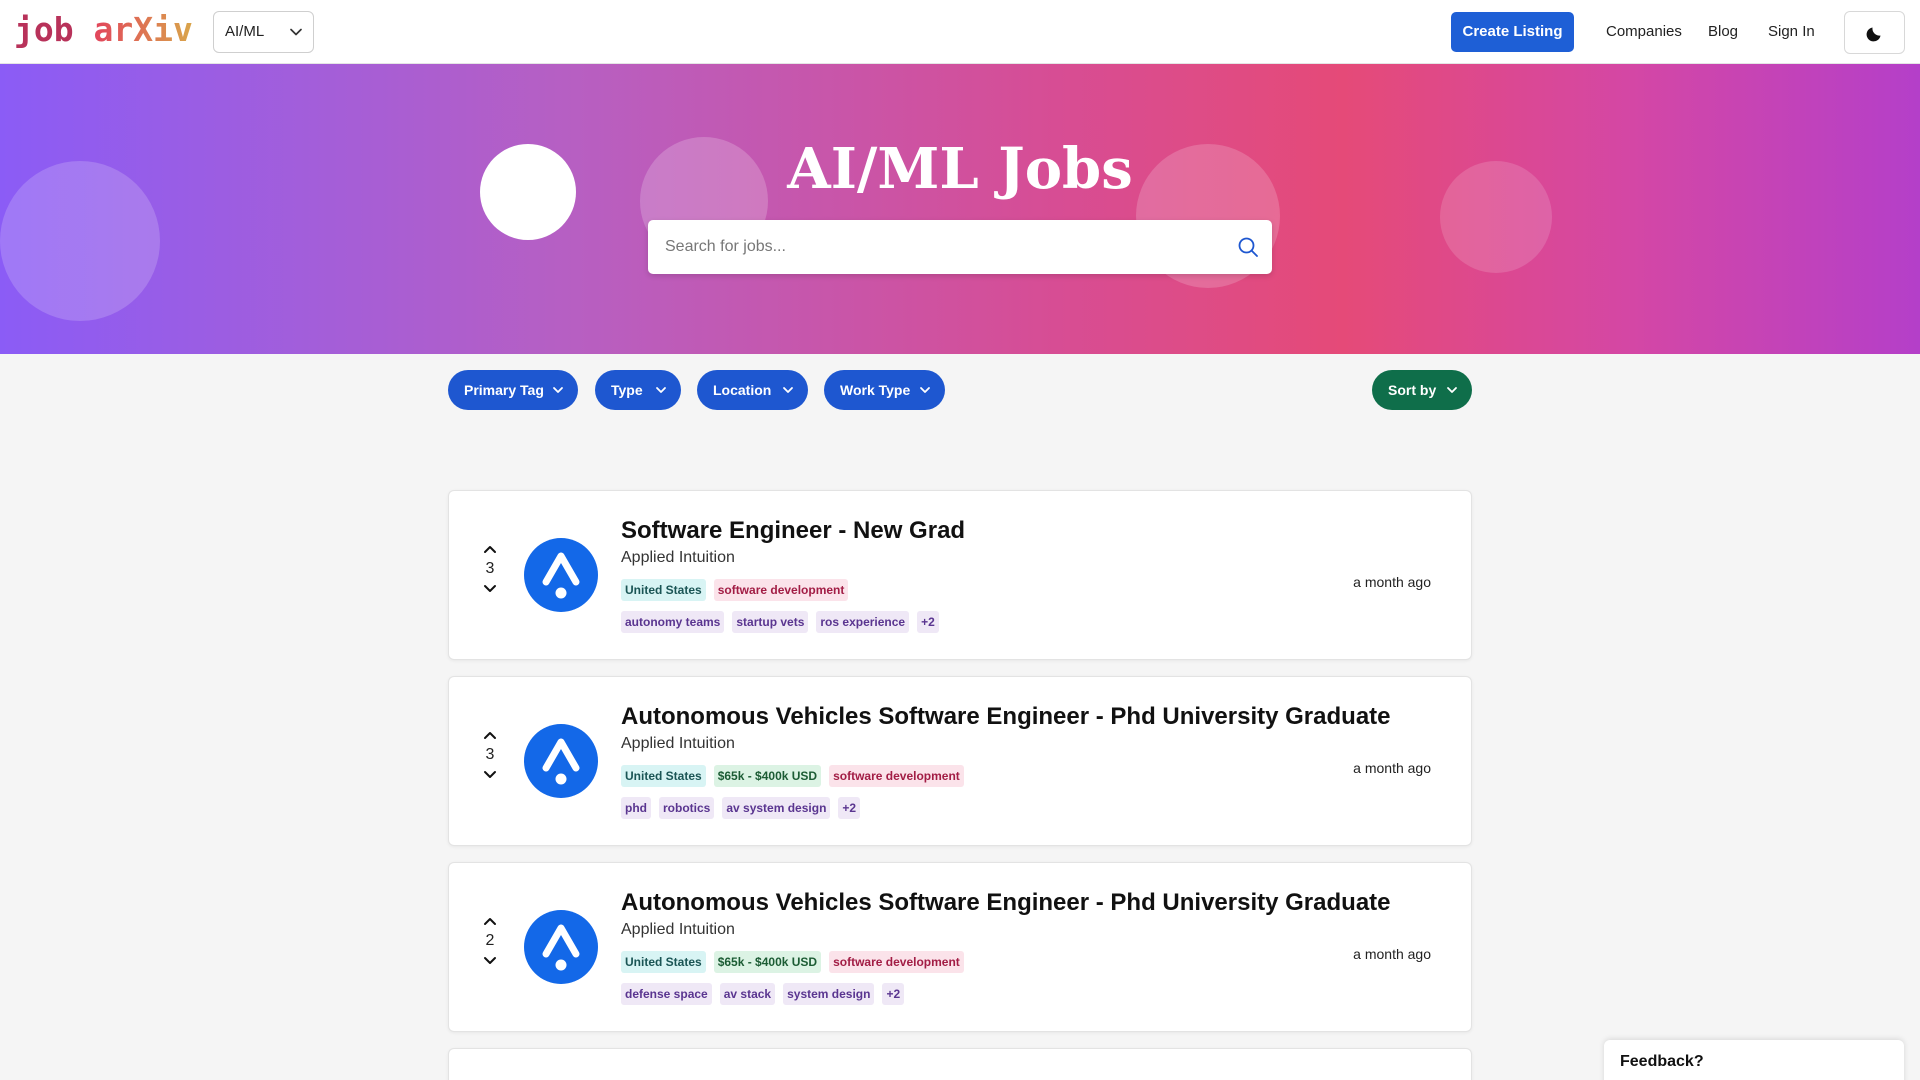 The width and height of the screenshot is (1920, 1080). What do you see at coordinates (687, 808) in the screenshot?
I see `keyword-tag: robotics` at bounding box center [687, 808].